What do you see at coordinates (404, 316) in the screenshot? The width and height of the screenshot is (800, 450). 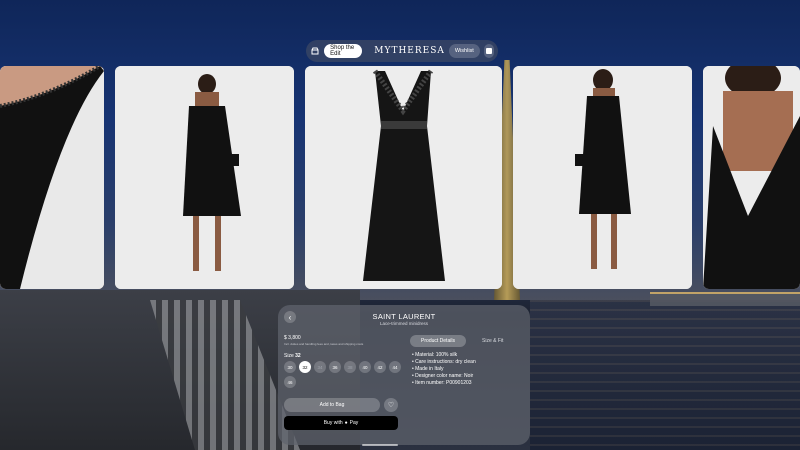 I see `product-brand: SAINT LAURENT` at bounding box center [404, 316].